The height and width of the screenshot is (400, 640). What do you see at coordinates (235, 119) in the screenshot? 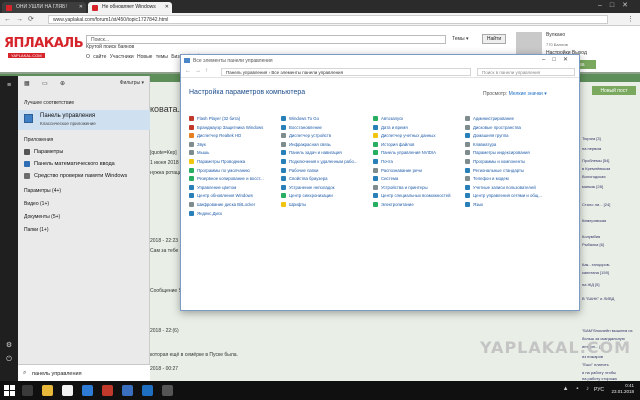
I see `cp-item: Flash Player (32 бита)` at bounding box center [235, 119].